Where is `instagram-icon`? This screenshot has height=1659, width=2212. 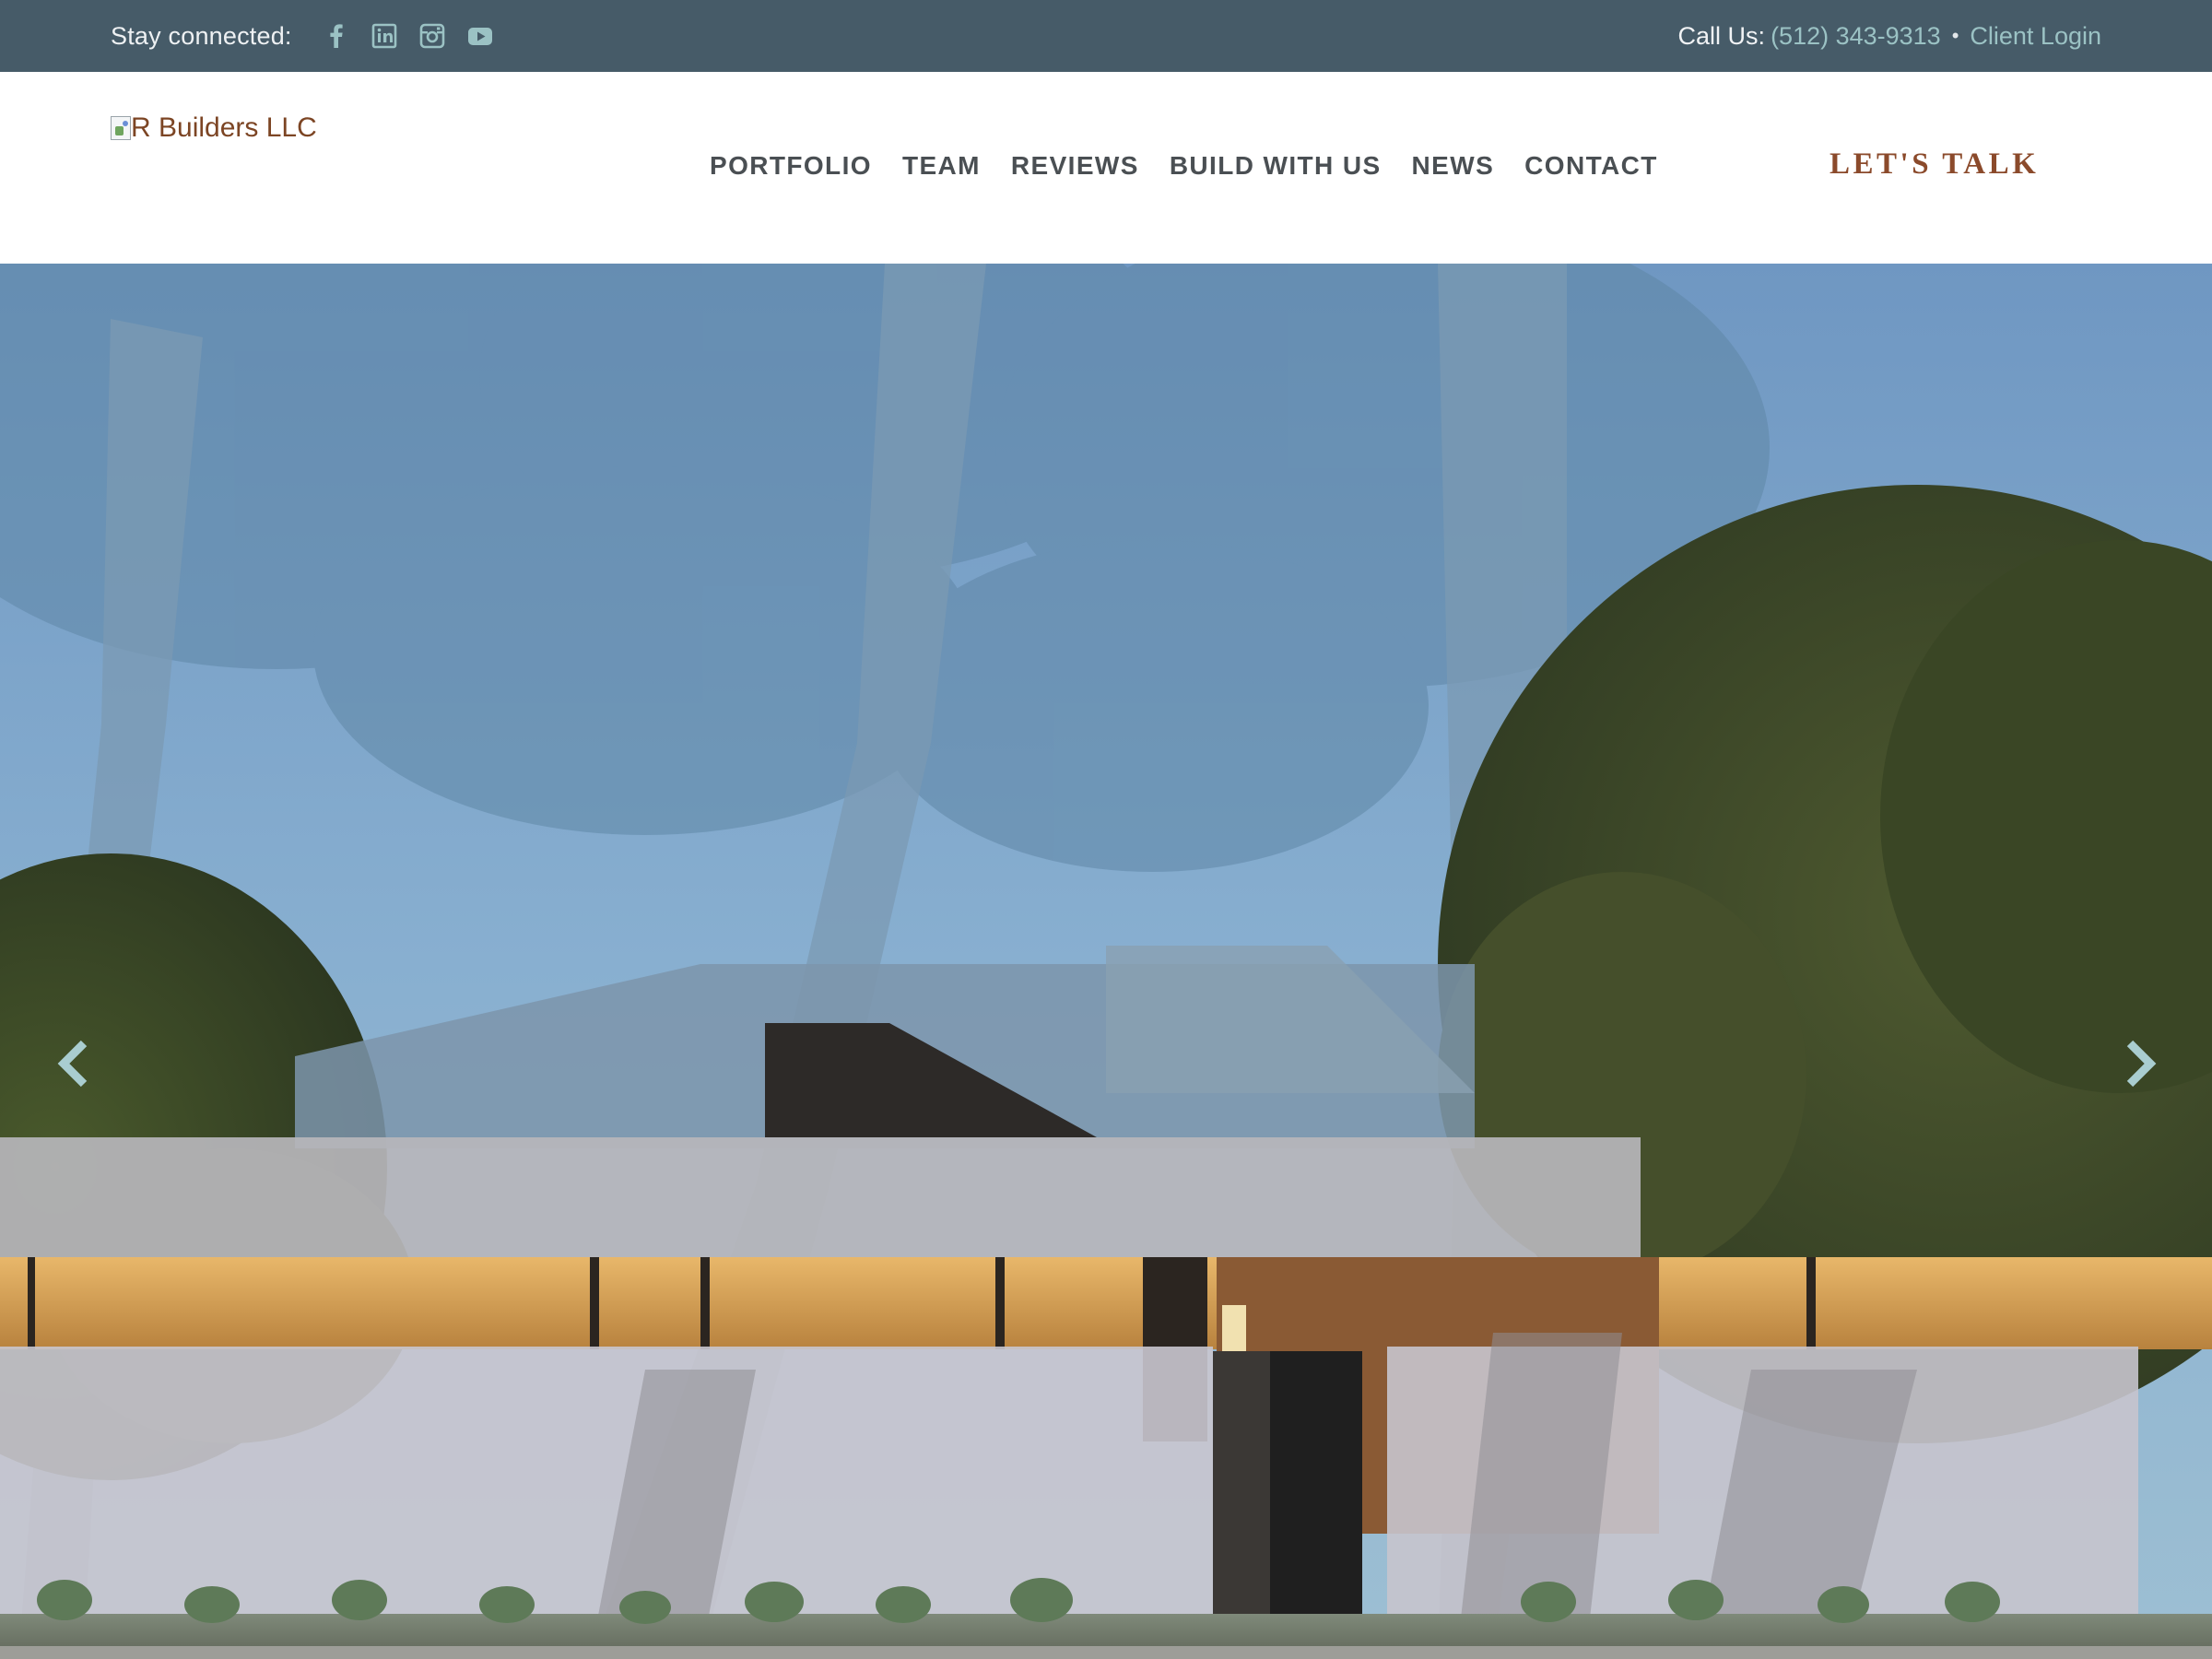
instagram-icon is located at coordinates (432, 36).